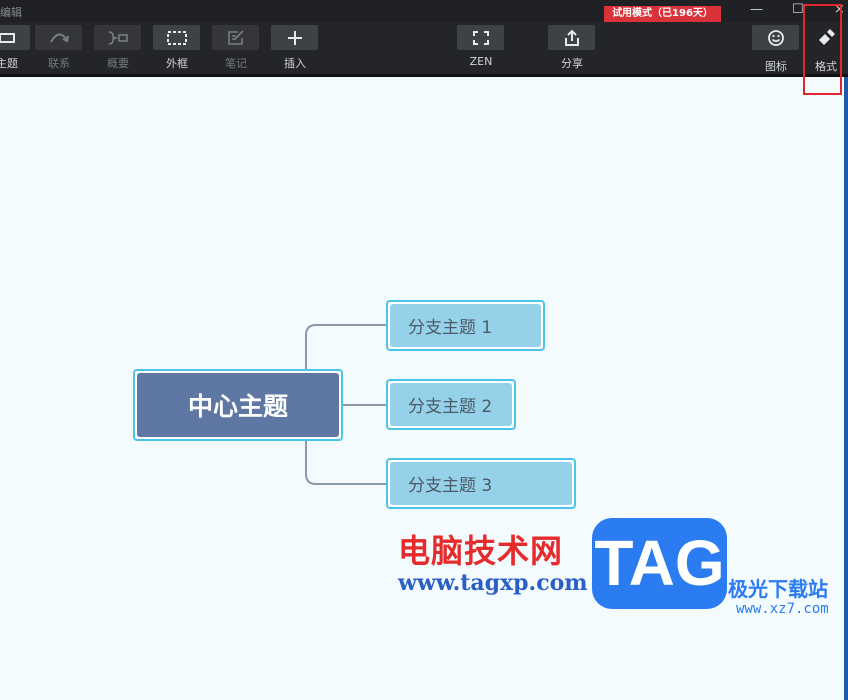  What do you see at coordinates (59, 63) in the screenshot?
I see `relationship-button-label: 联系` at bounding box center [59, 63].